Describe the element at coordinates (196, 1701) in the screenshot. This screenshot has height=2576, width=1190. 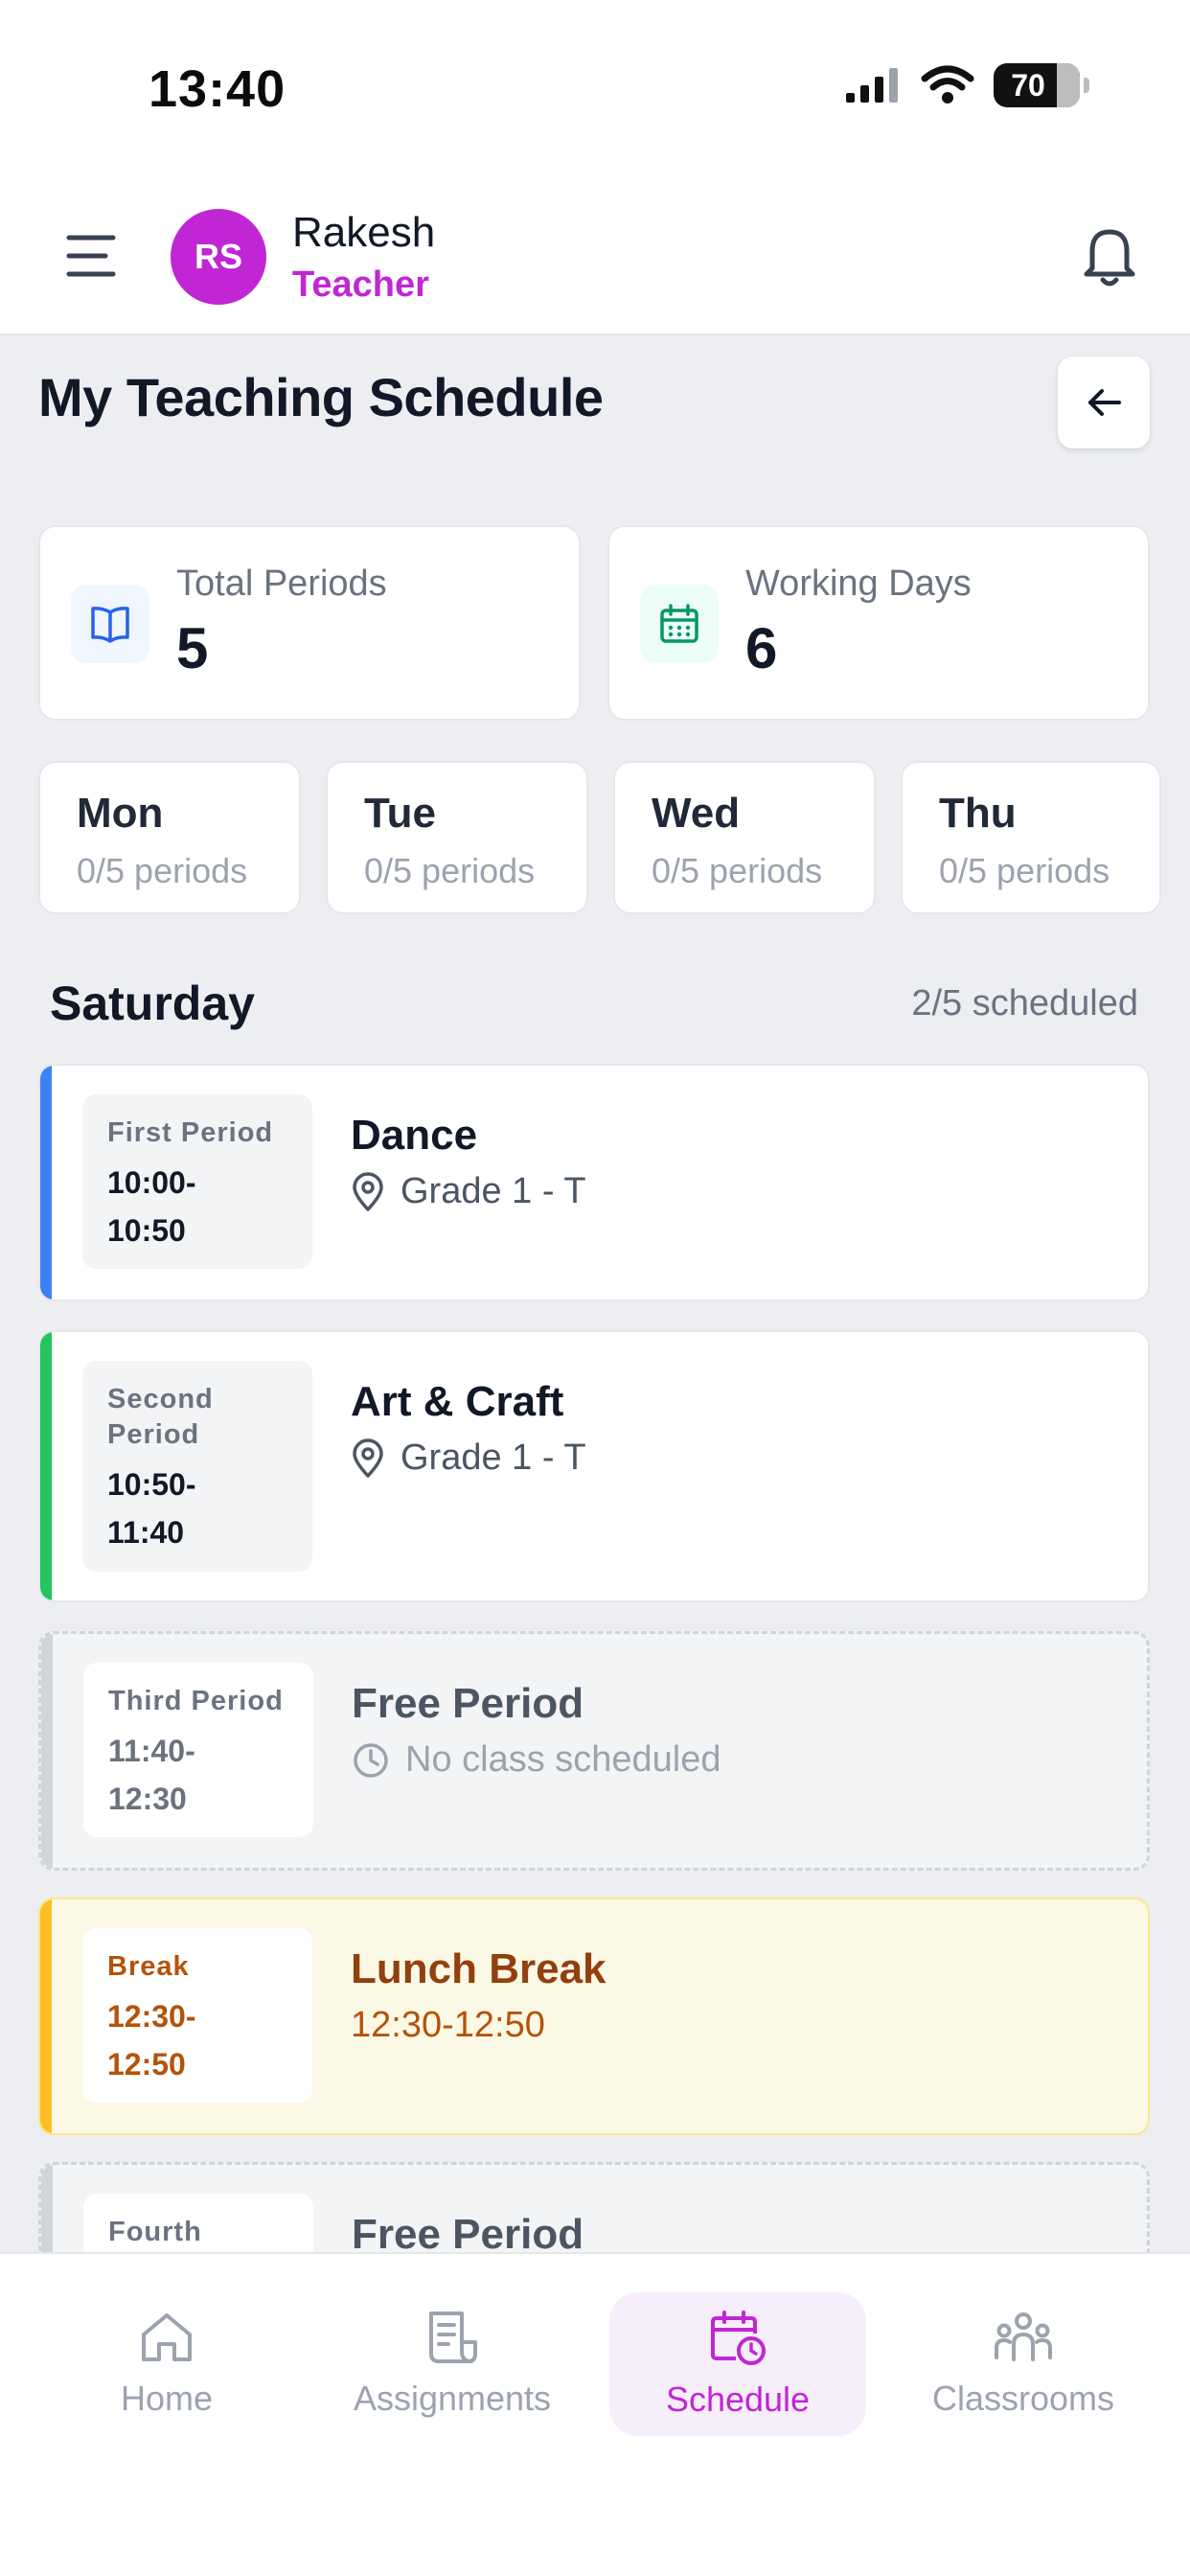
I see `period-label: Third Period` at that location.